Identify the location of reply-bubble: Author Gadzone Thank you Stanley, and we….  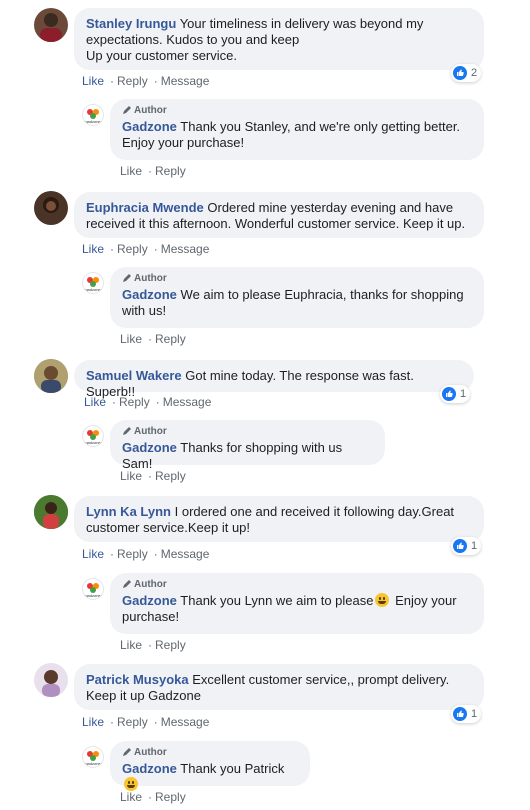
(297, 129).